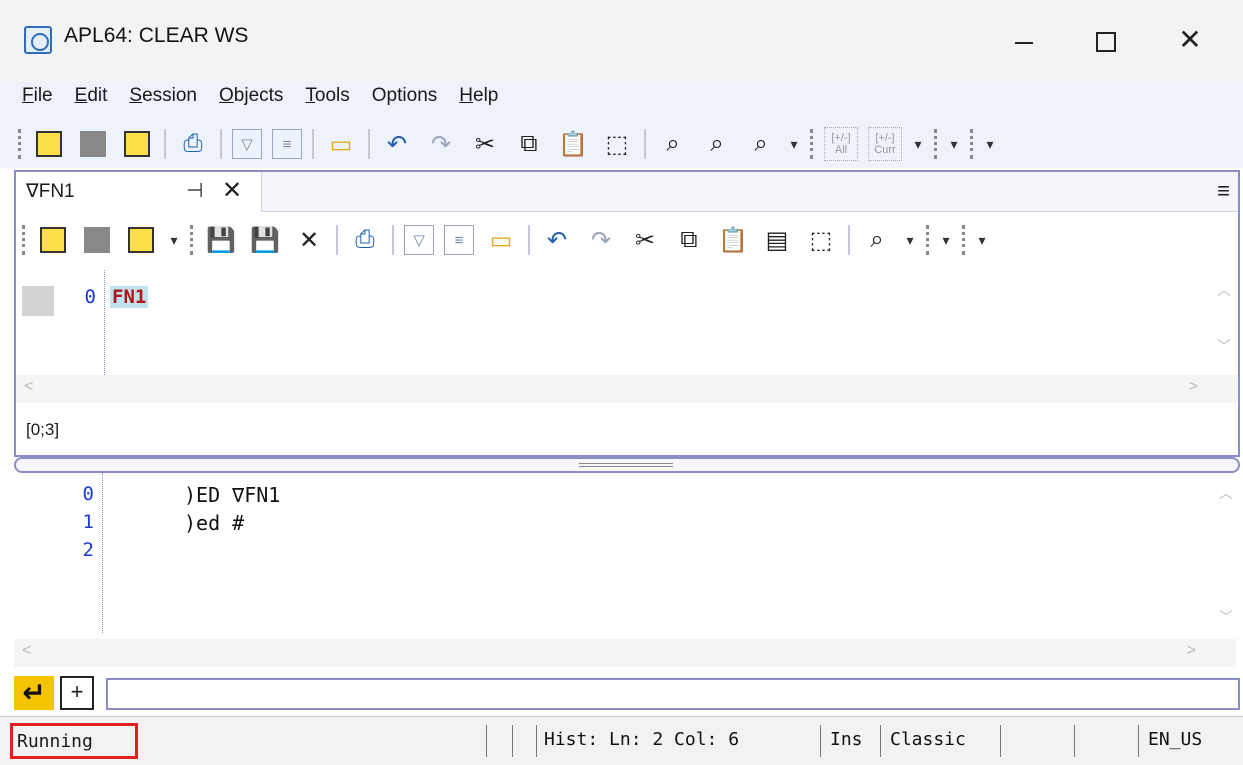 The image size is (1243, 765). Describe the element at coordinates (232, 190) in the screenshot. I see `tab-close-icon: ✕` at that location.